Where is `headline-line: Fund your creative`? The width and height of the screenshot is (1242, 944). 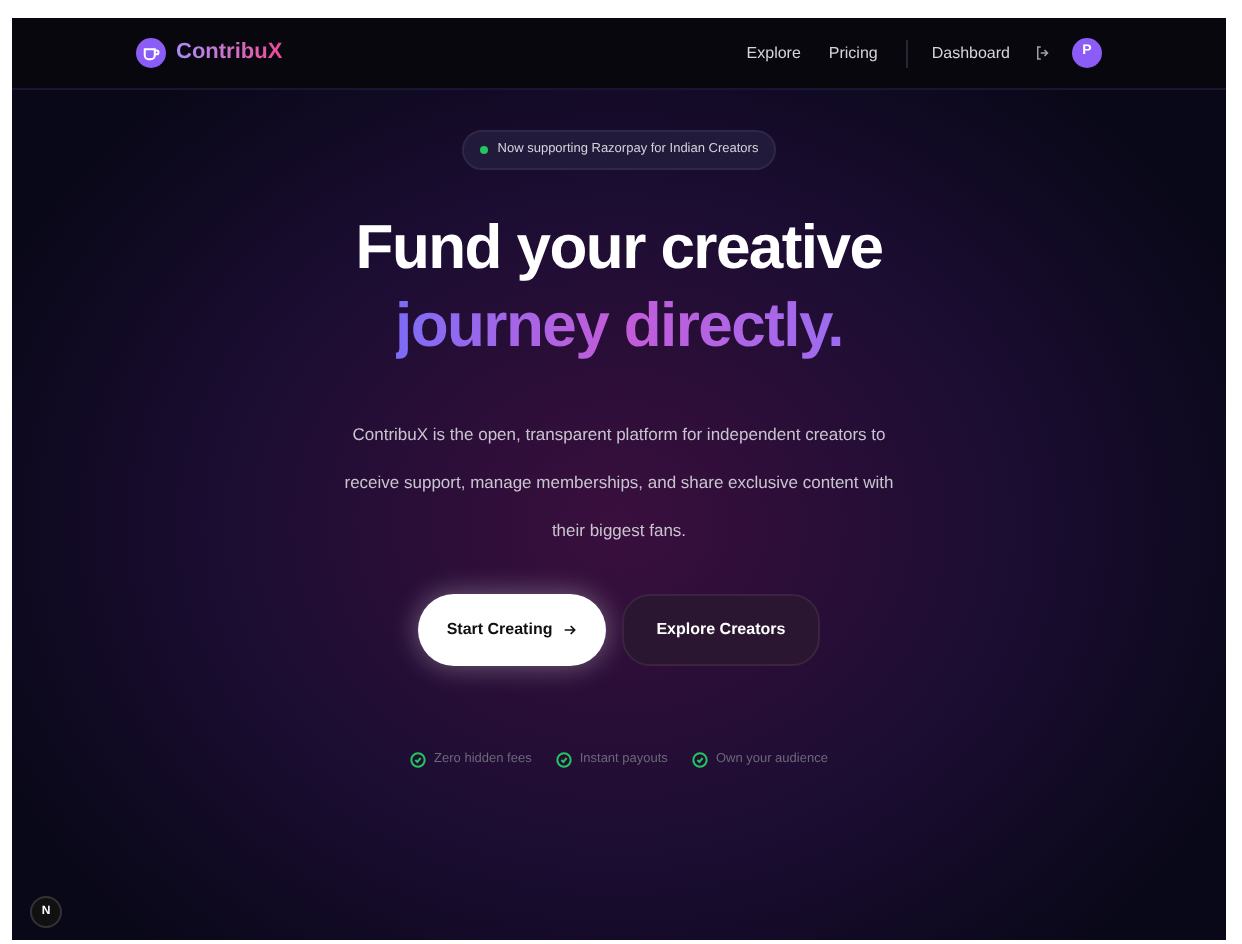 headline-line: Fund your creative is located at coordinates (619, 248).